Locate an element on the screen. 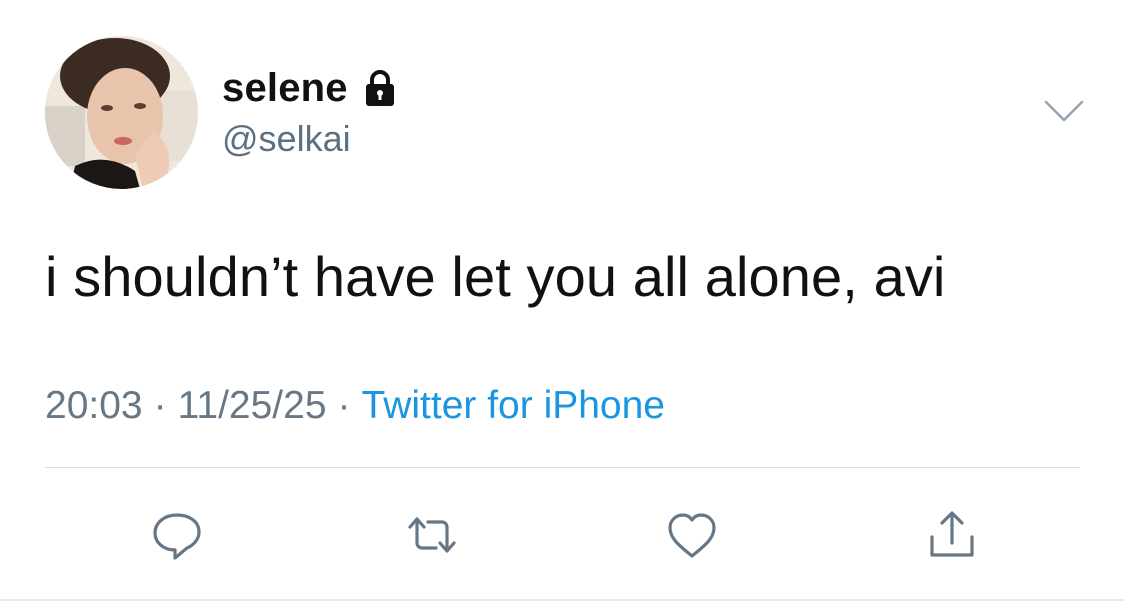 The height and width of the screenshot is (601, 1125). chevron-down-icon is located at coordinates (1064, 111).